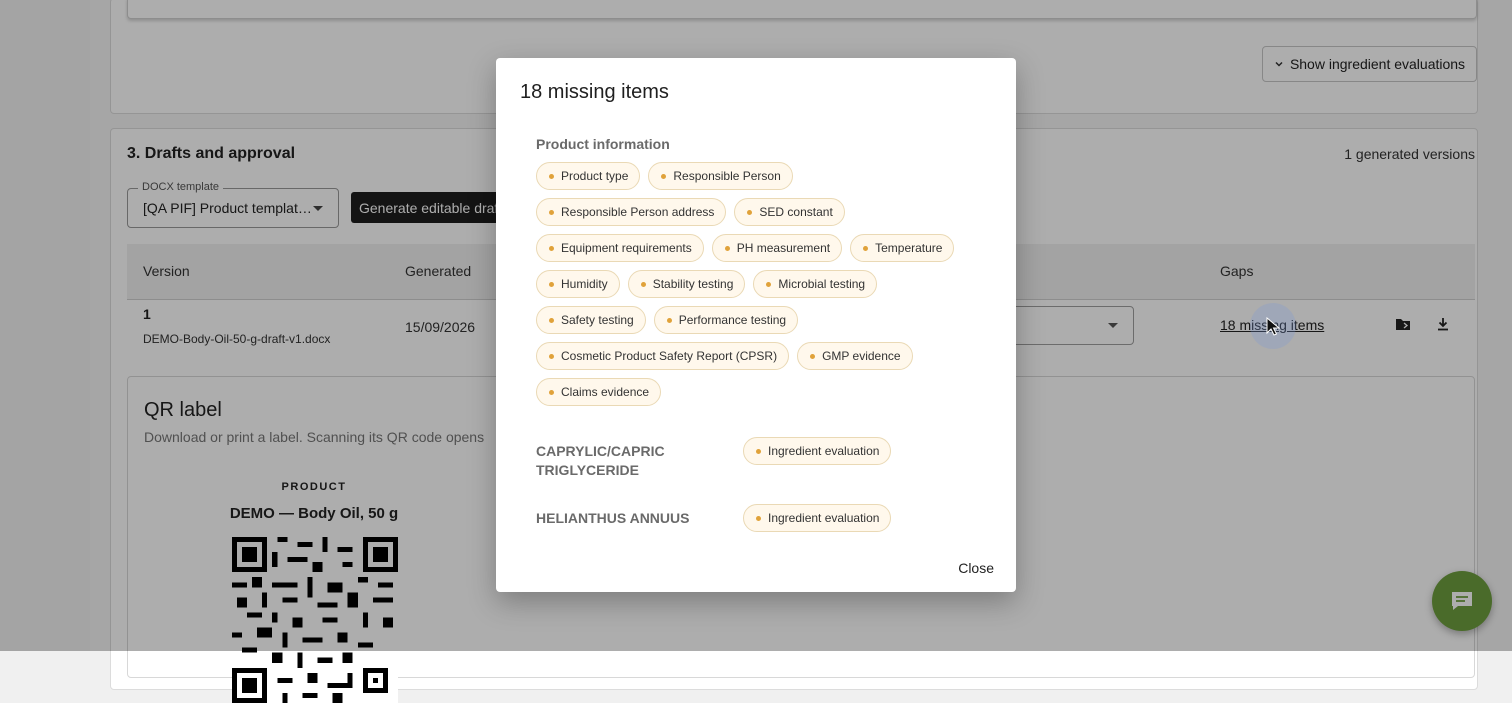 The image size is (1512, 703). I want to click on missing-item-chip: Temperature, so click(902, 248).